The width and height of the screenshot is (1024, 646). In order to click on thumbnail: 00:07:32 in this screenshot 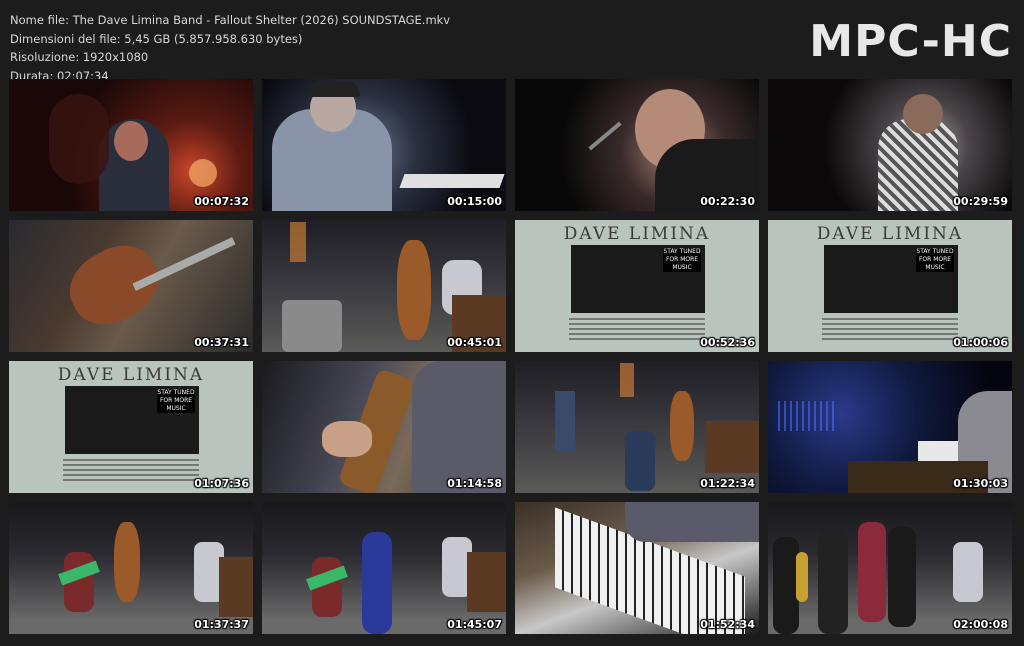, I will do `click(131, 145)`.